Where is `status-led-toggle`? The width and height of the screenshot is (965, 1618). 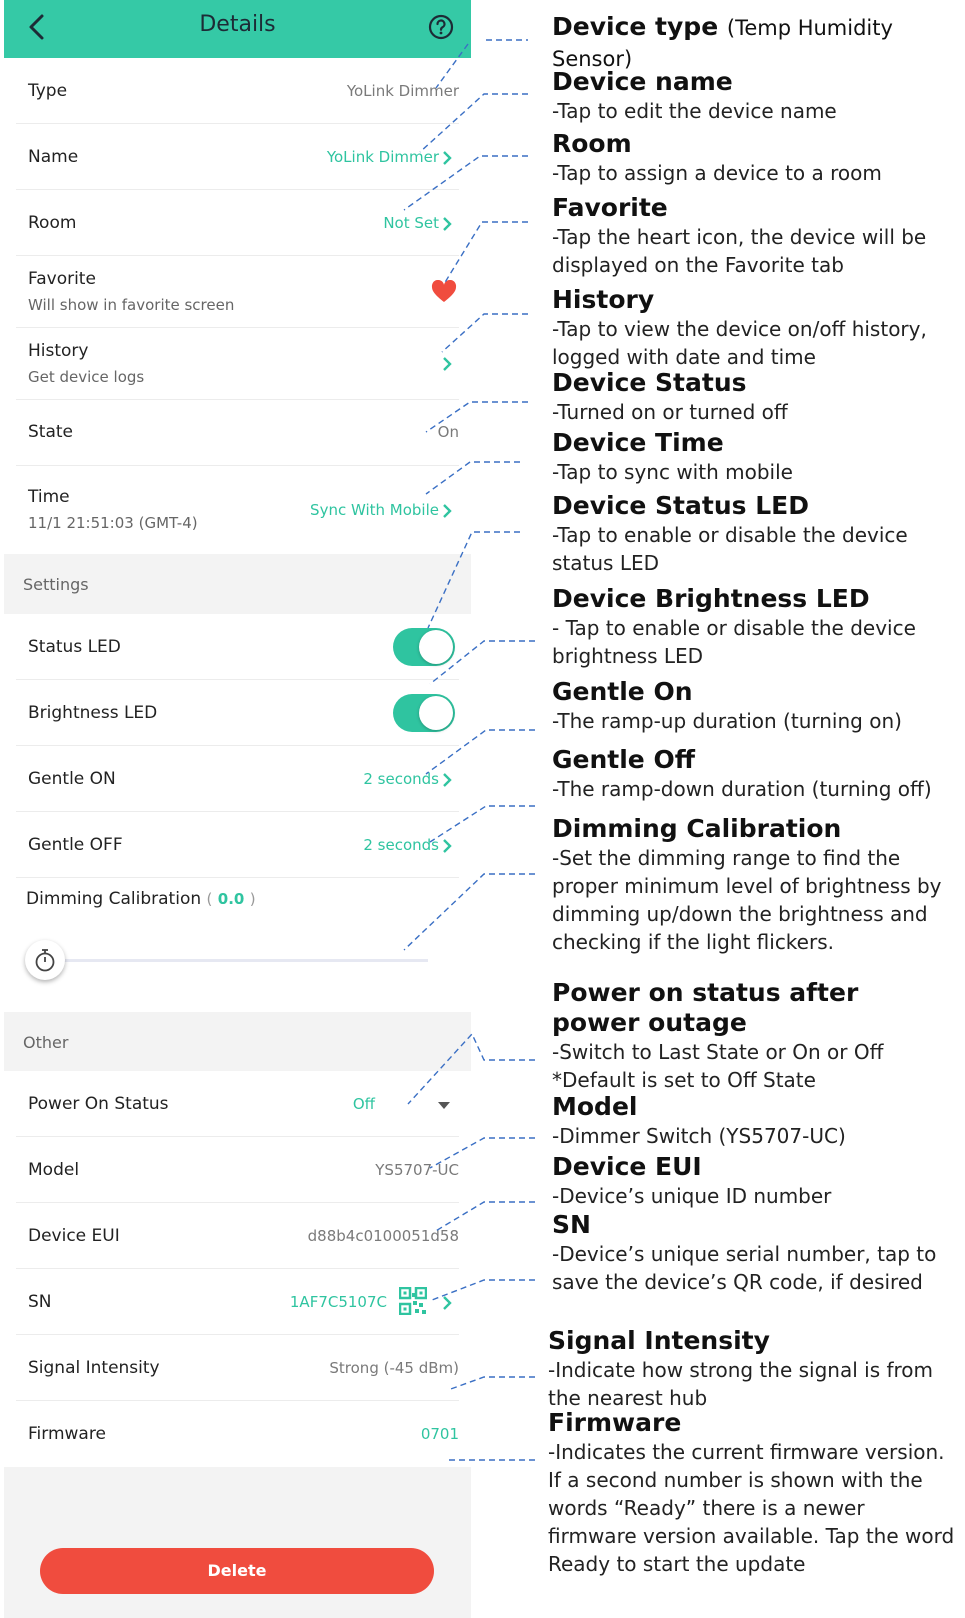 status-led-toggle is located at coordinates (424, 647).